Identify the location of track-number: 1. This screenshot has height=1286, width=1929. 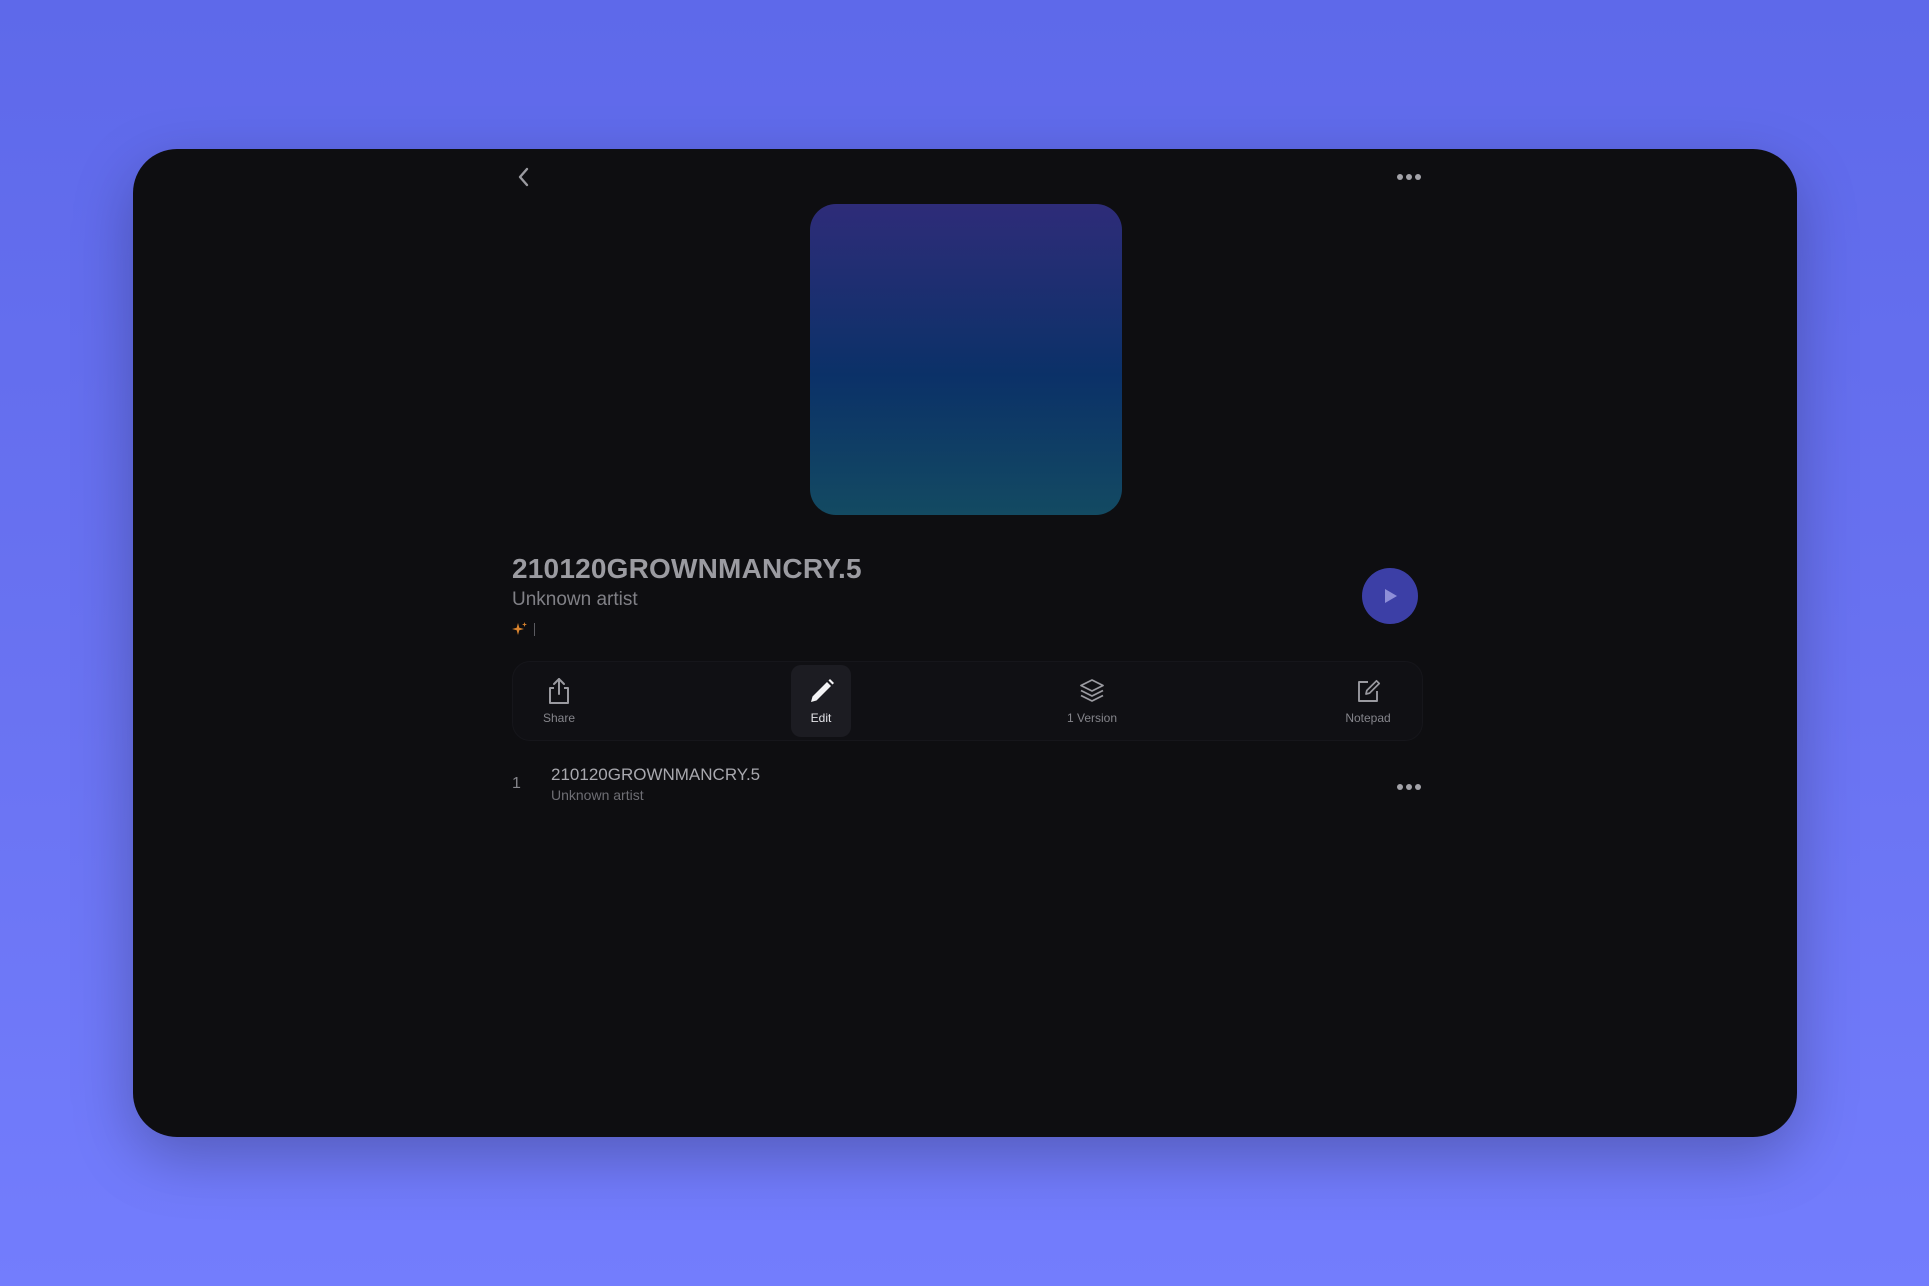
(516, 783).